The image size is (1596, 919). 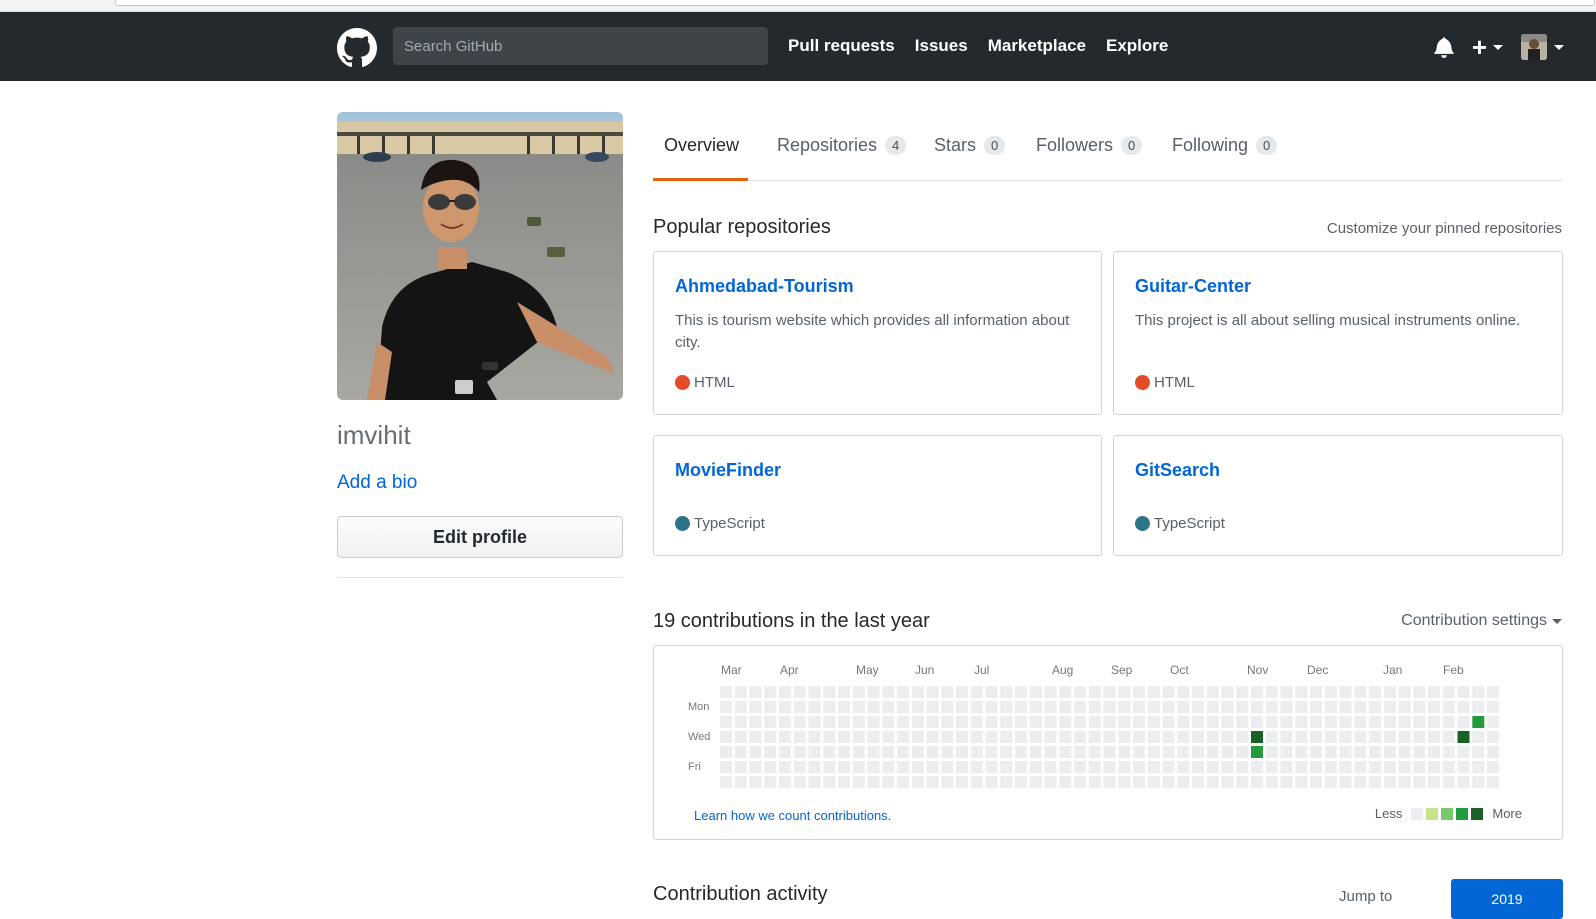 What do you see at coordinates (377, 483) in the screenshot?
I see `add-bio-link: Add a bio` at bounding box center [377, 483].